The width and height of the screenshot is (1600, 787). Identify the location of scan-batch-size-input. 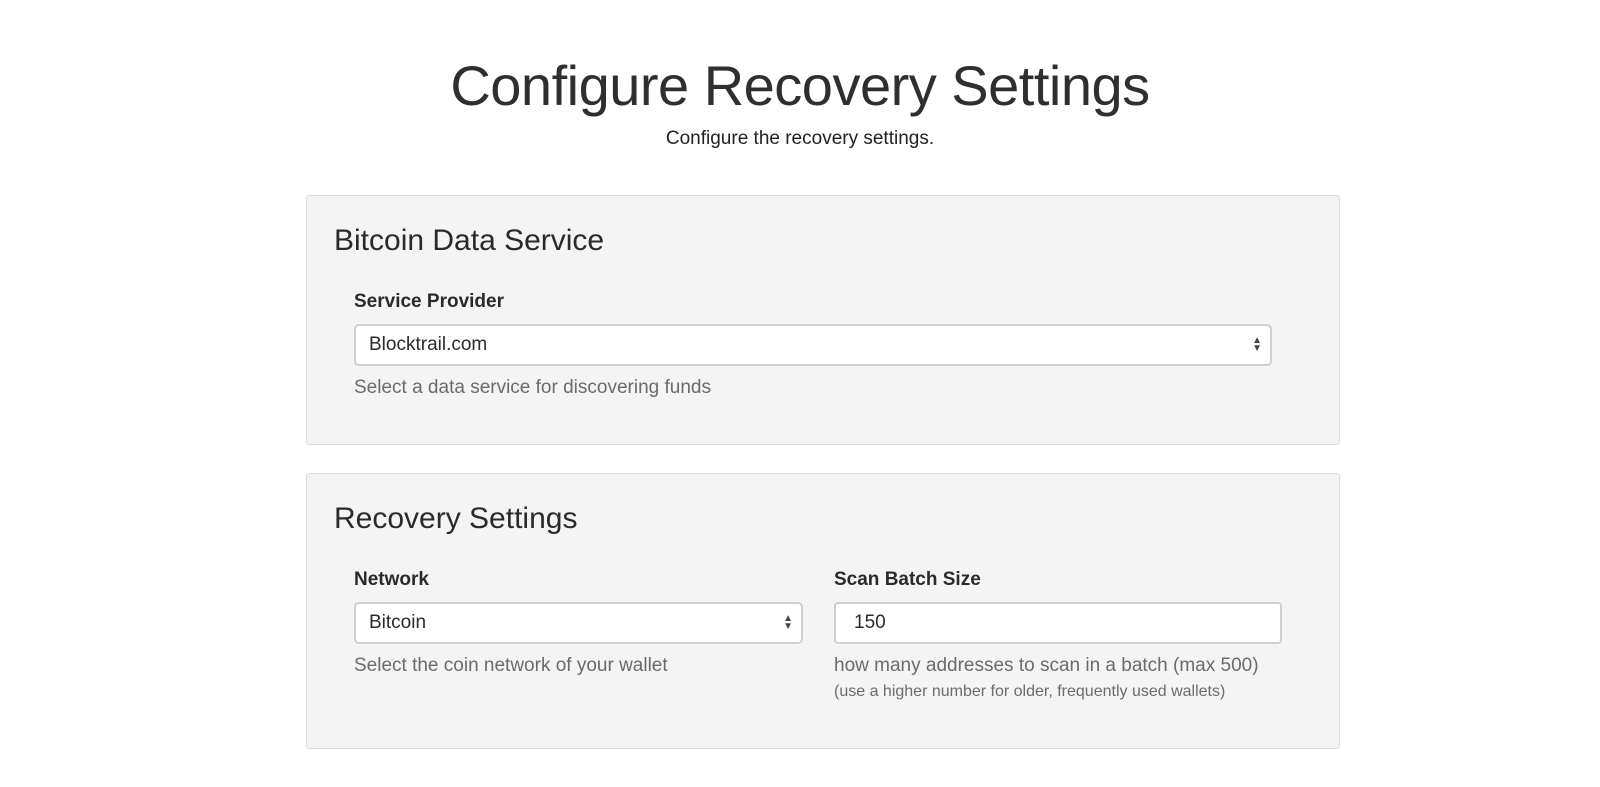
(1058, 623).